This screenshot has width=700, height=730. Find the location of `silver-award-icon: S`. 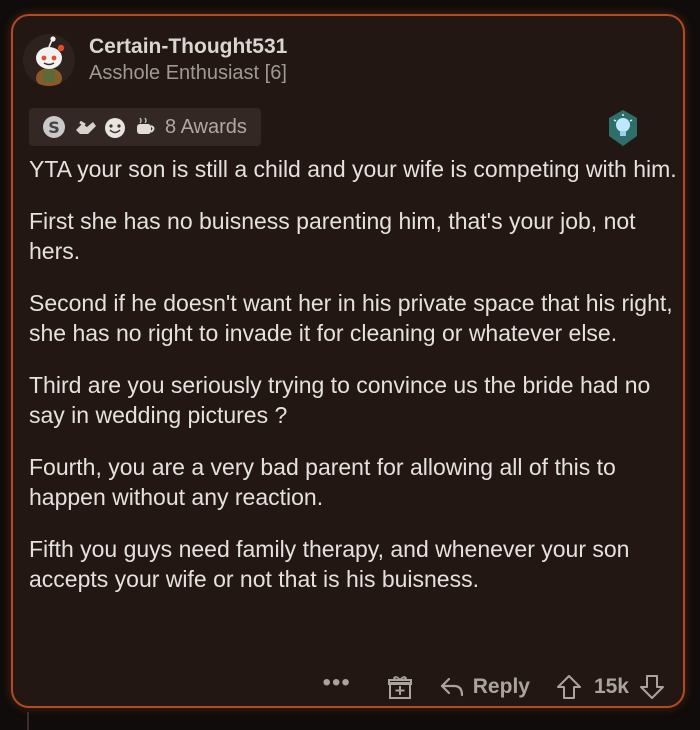

silver-award-icon: S is located at coordinates (54, 127).